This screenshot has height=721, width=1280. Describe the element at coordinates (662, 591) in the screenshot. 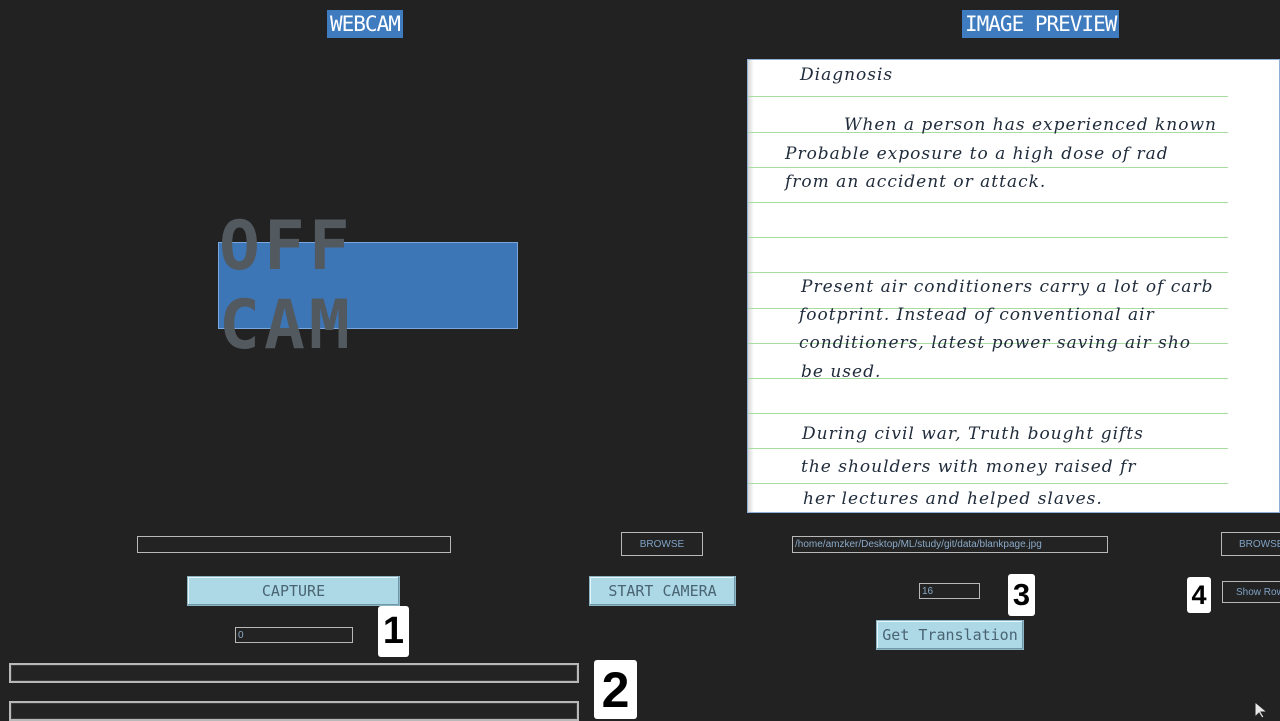

I see `start-camera-button: START CAMERA` at that location.